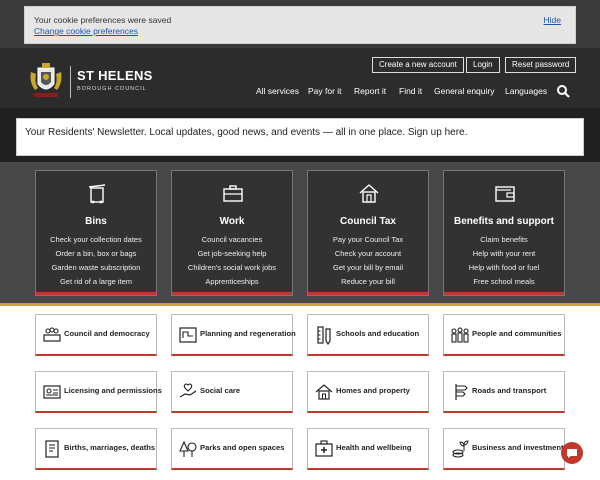 The width and height of the screenshot is (600, 480). I want to click on service-council-democracy: Council and democracy, so click(96, 335).